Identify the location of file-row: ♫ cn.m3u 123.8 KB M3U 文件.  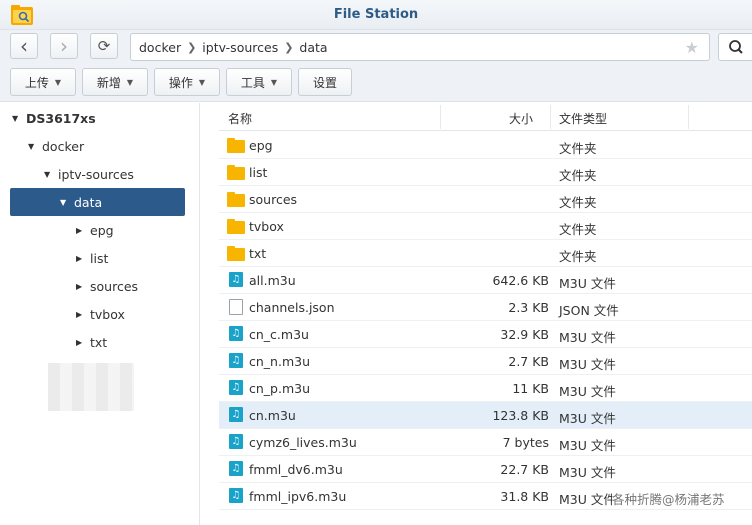
(485, 415).